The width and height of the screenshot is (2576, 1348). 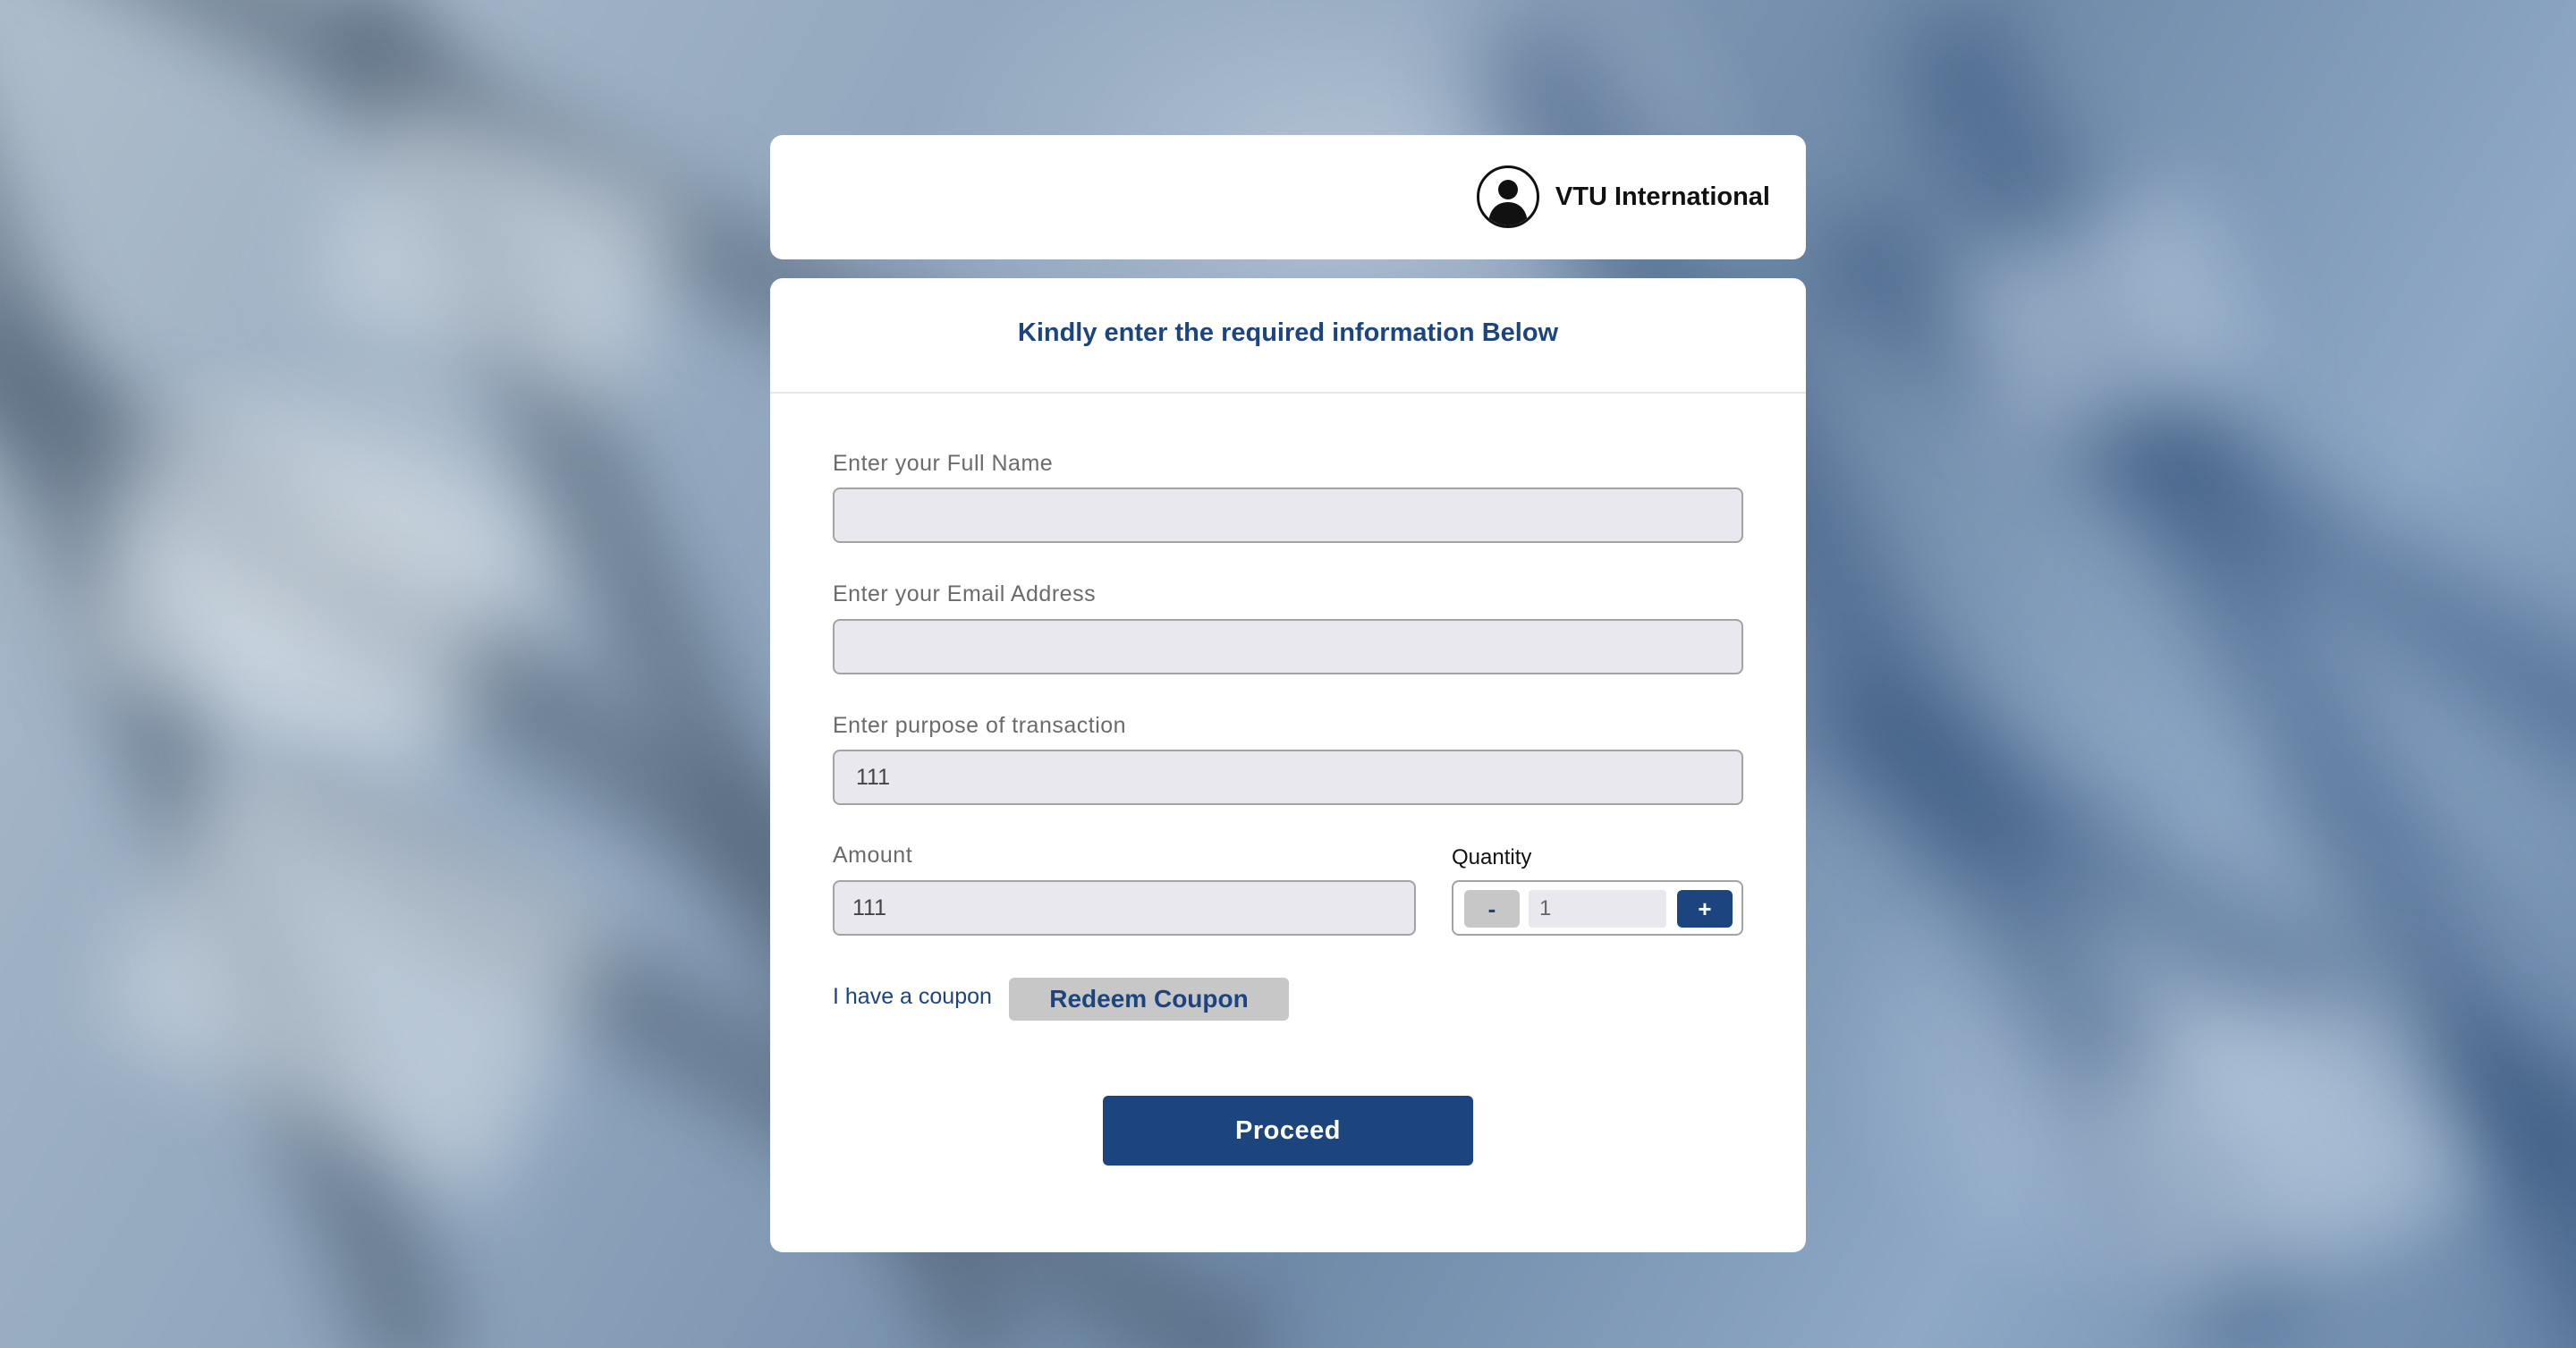 What do you see at coordinates (943, 463) in the screenshot?
I see `full-name-label: Enter your Full Name` at bounding box center [943, 463].